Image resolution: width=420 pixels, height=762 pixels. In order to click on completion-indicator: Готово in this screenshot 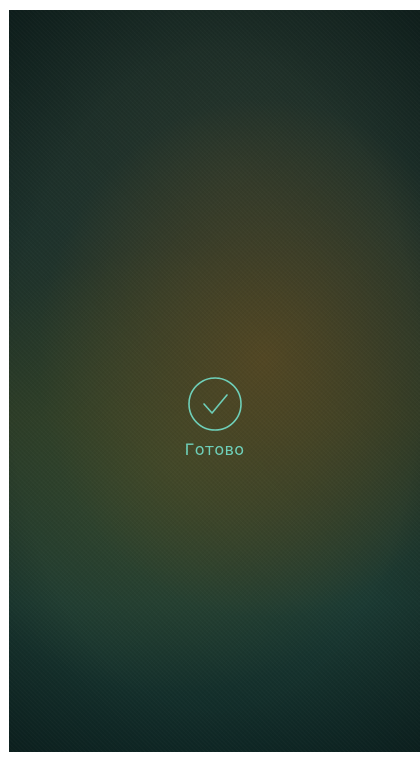, I will do `click(214, 417)`.